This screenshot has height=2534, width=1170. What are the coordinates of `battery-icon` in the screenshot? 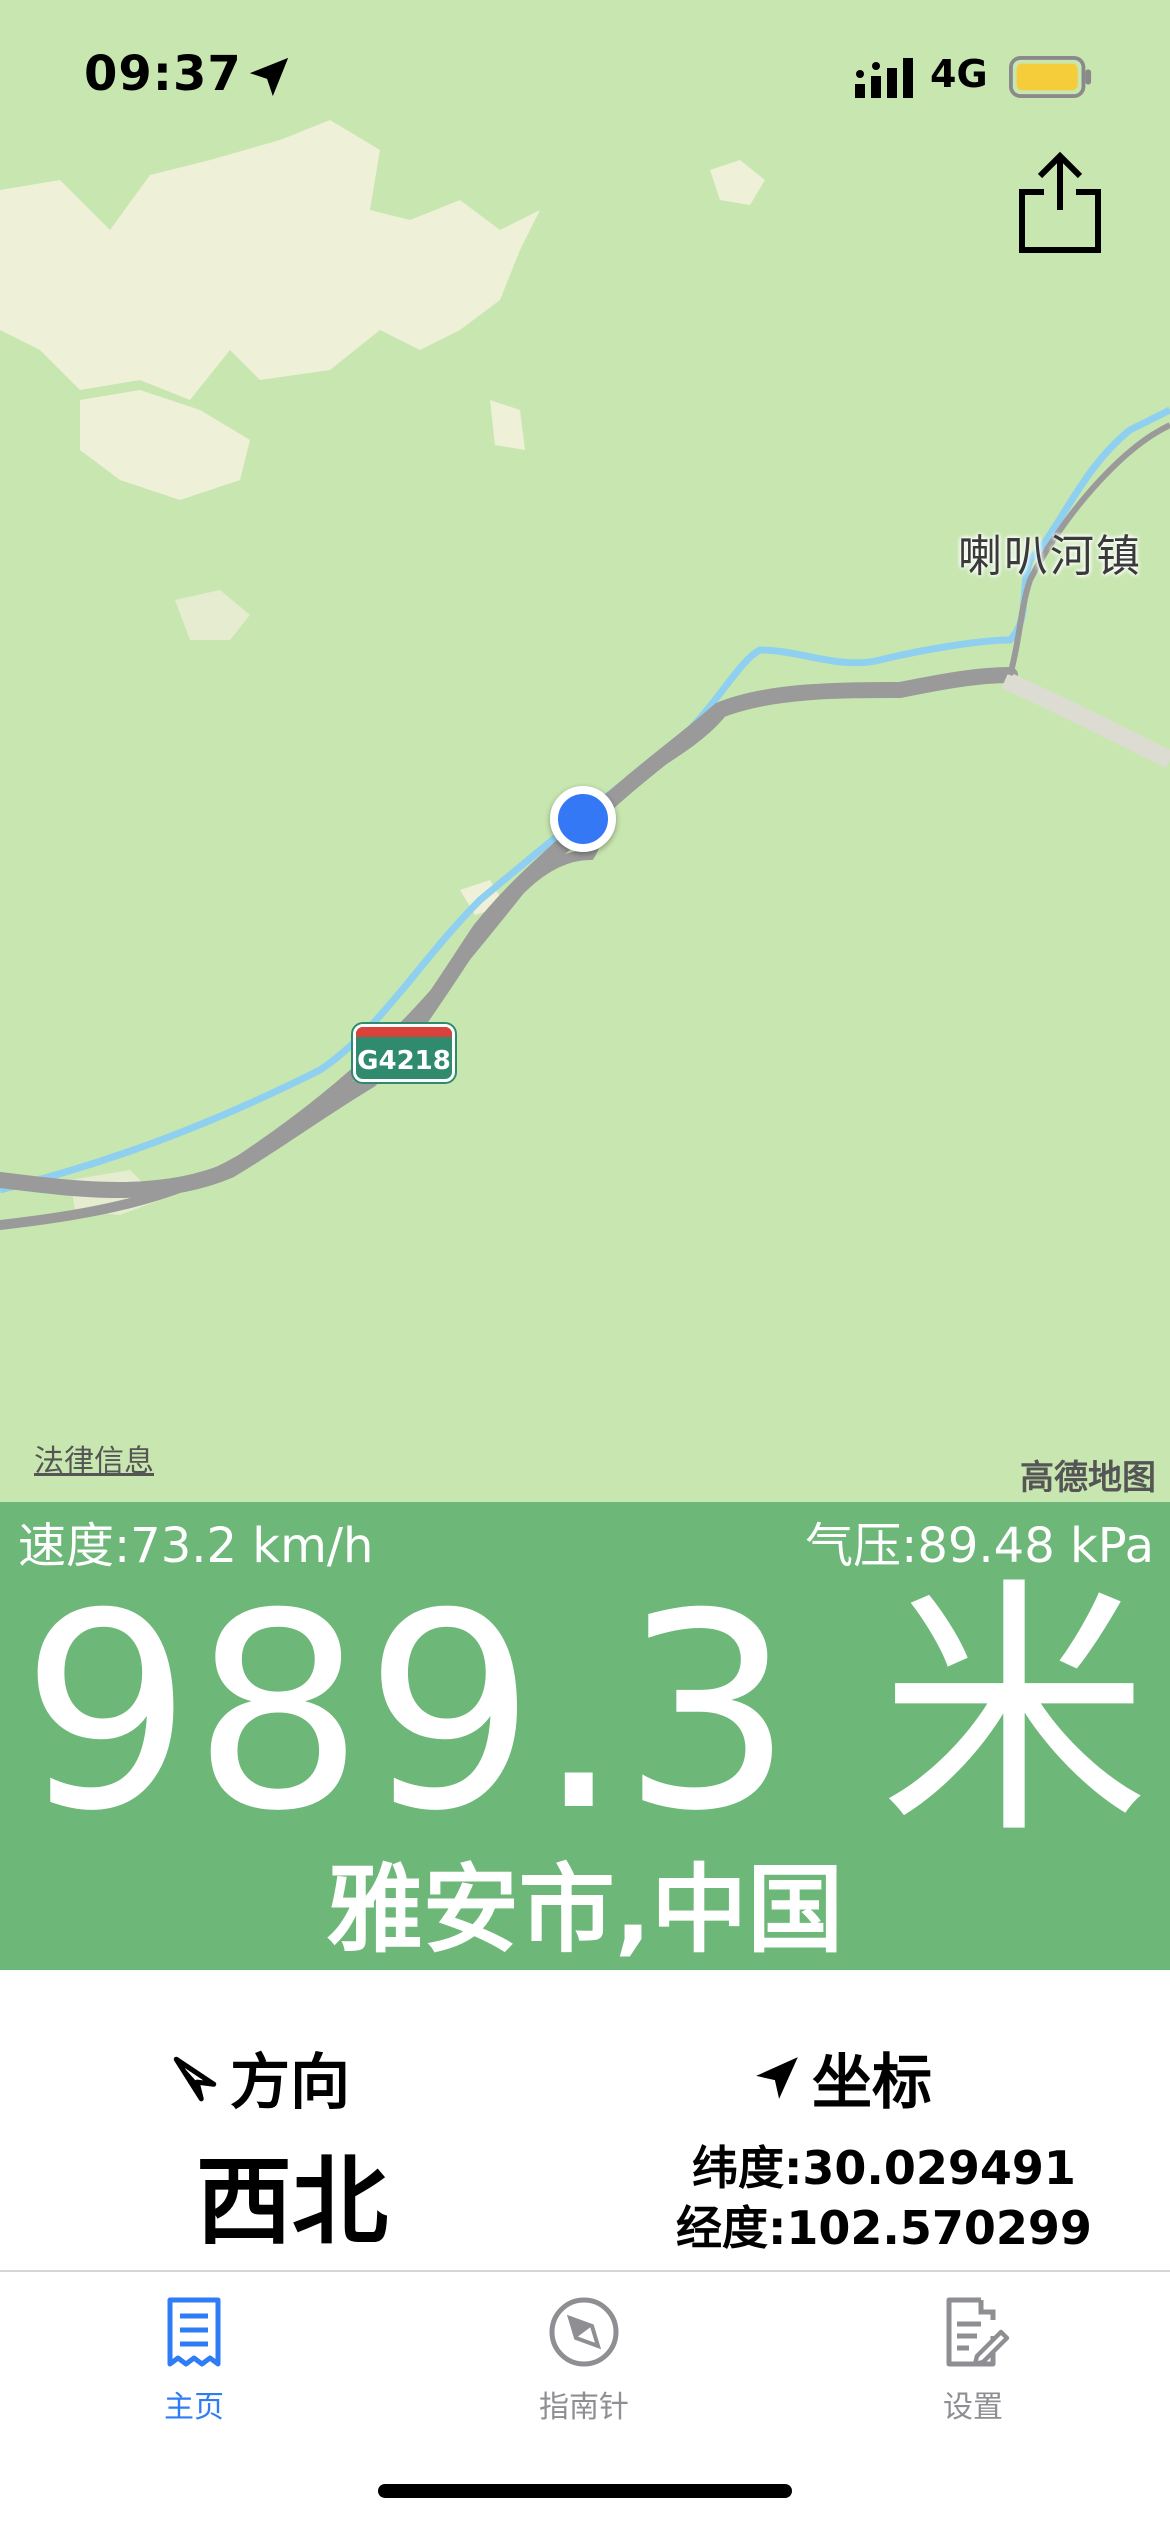 It's located at (1050, 77).